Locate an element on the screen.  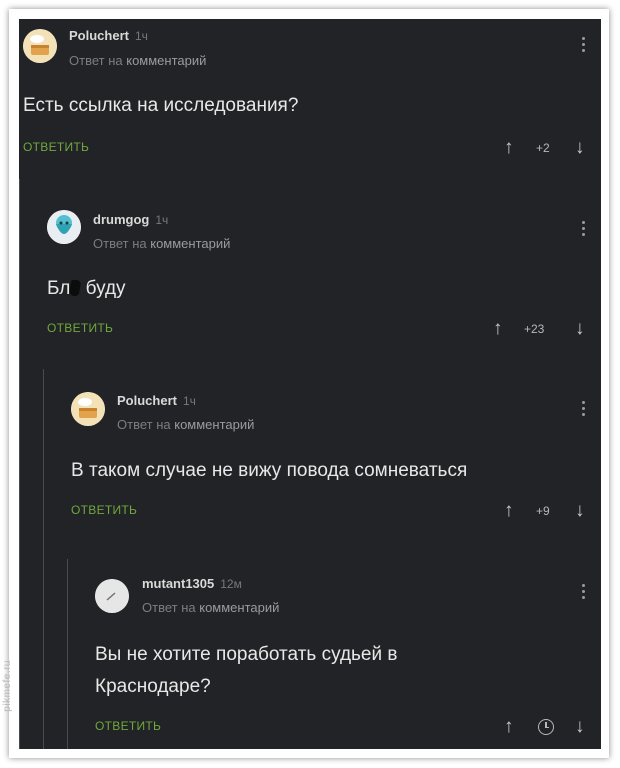
comment-score: +2 is located at coordinates (543, 148).